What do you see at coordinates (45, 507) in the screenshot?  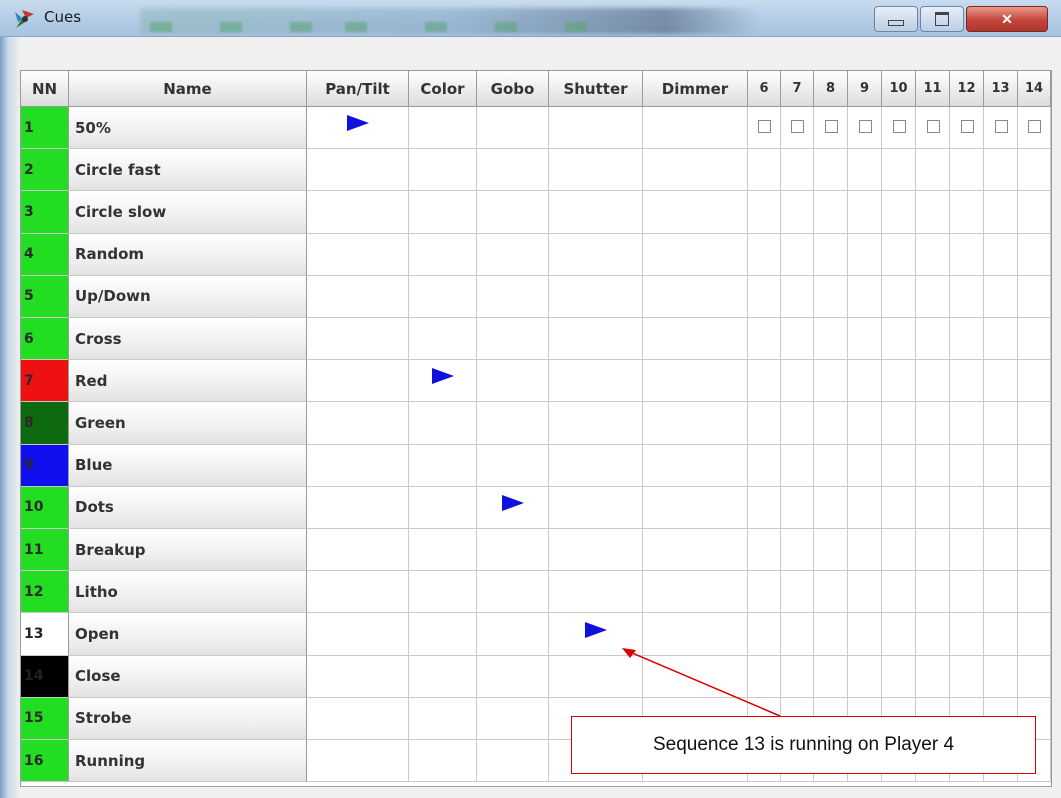 I see `cue-number: 10` at bounding box center [45, 507].